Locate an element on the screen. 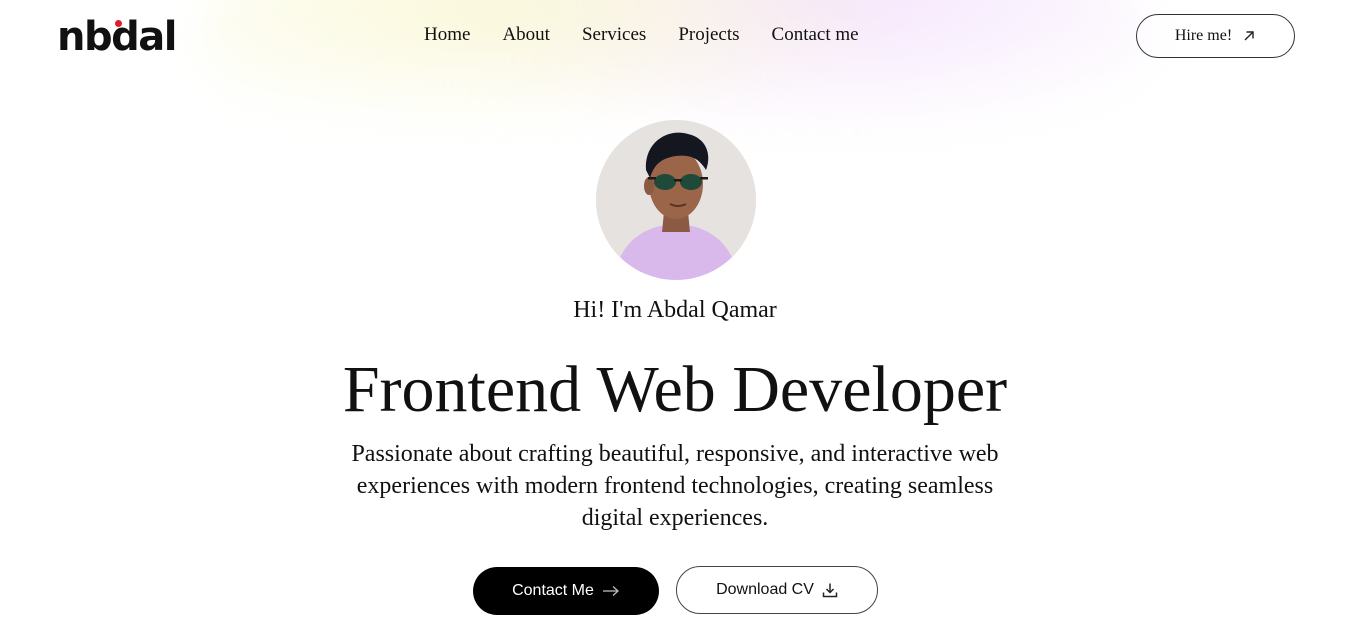 This screenshot has height=640, width=1350. logo: nbdal is located at coordinates (117, 37).